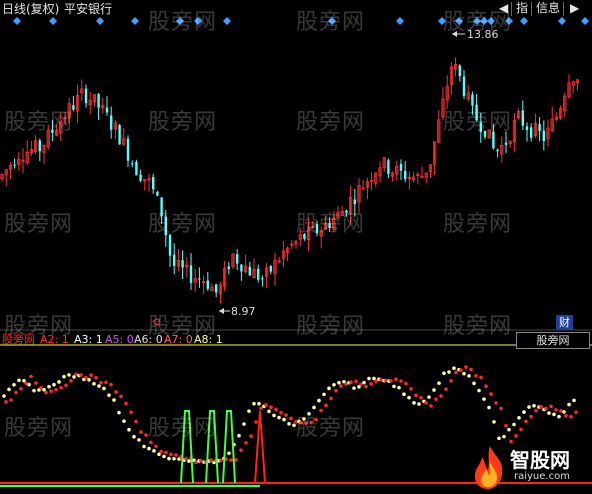 This screenshot has height=494, width=592. Describe the element at coordinates (488, 467) in the screenshot. I see `flame-icon` at that location.